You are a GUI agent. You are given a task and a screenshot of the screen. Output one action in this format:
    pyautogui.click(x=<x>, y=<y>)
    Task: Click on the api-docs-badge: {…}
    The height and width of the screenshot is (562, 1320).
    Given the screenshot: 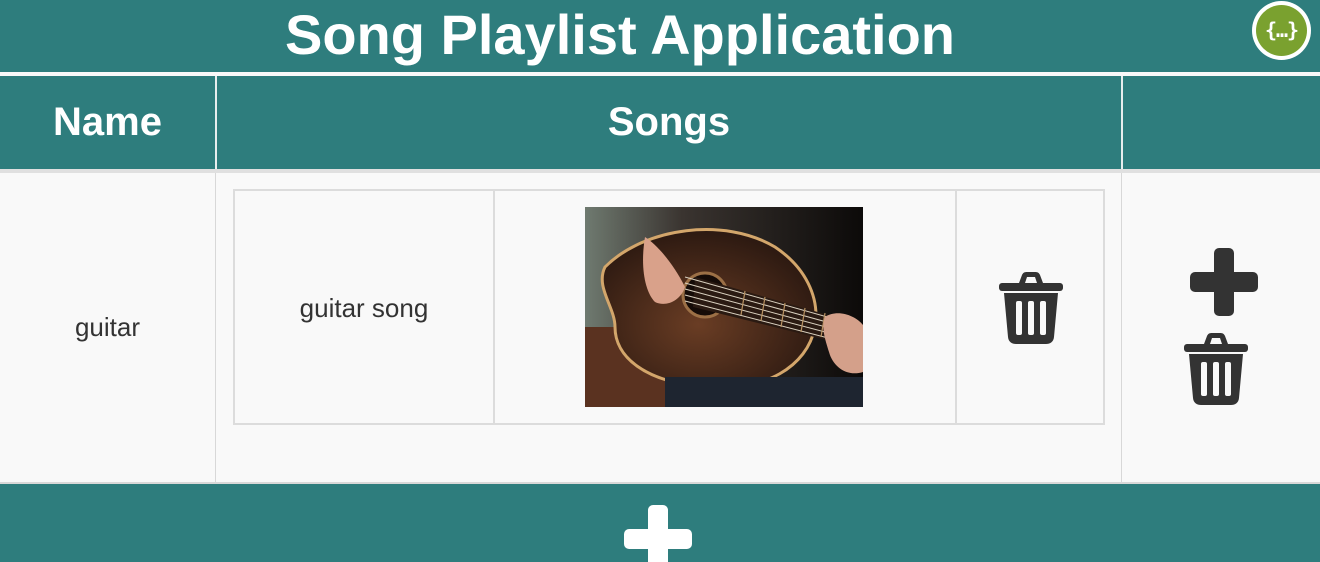 What is the action you would take?
    pyautogui.click(x=1281, y=30)
    